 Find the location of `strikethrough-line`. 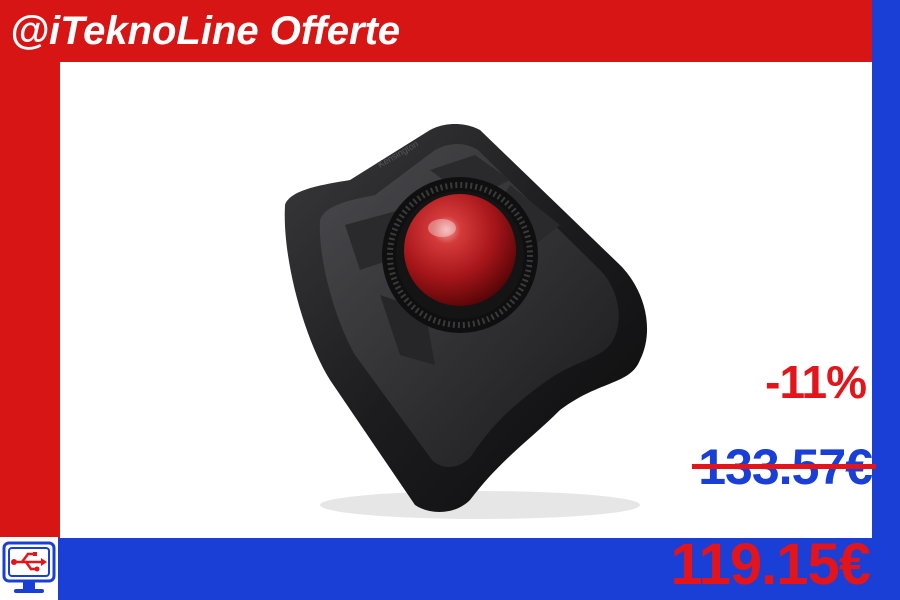

strikethrough-line is located at coordinates (784, 466).